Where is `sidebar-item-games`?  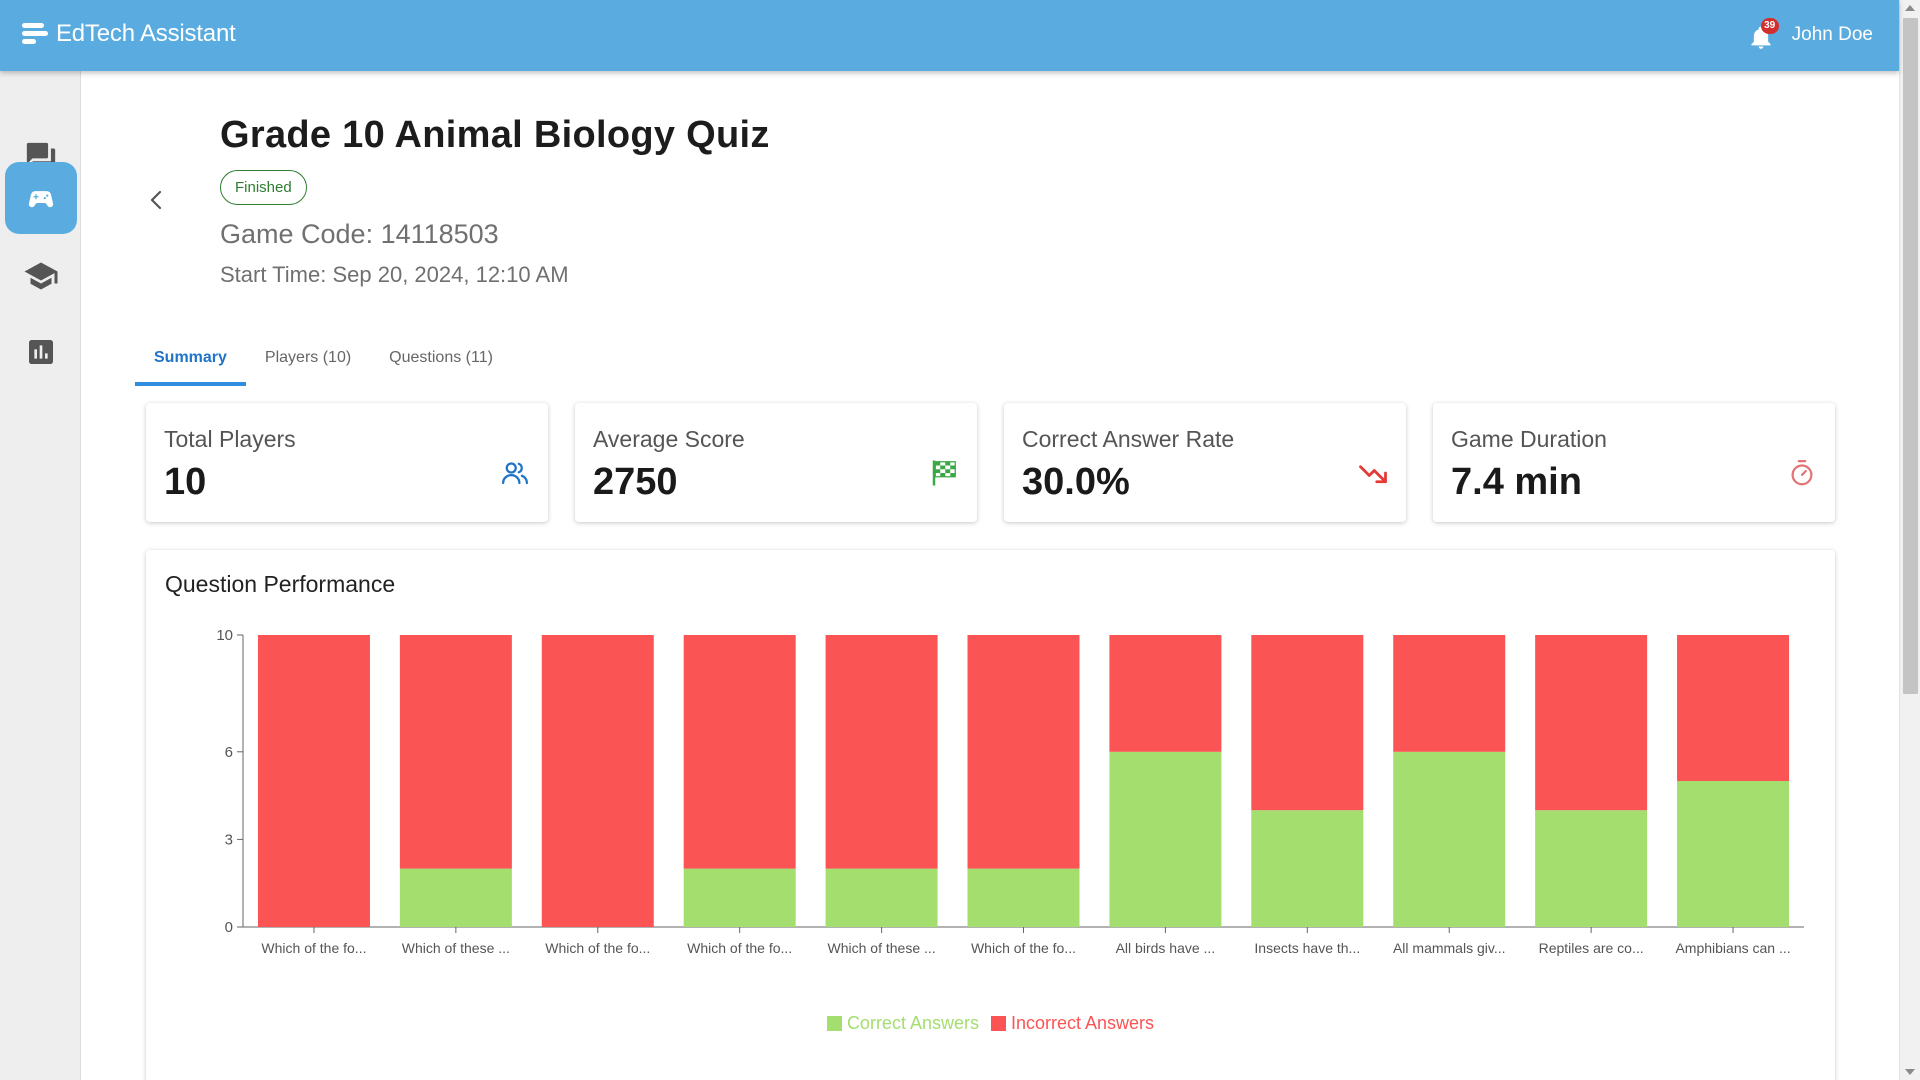 sidebar-item-games is located at coordinates (41, 198).